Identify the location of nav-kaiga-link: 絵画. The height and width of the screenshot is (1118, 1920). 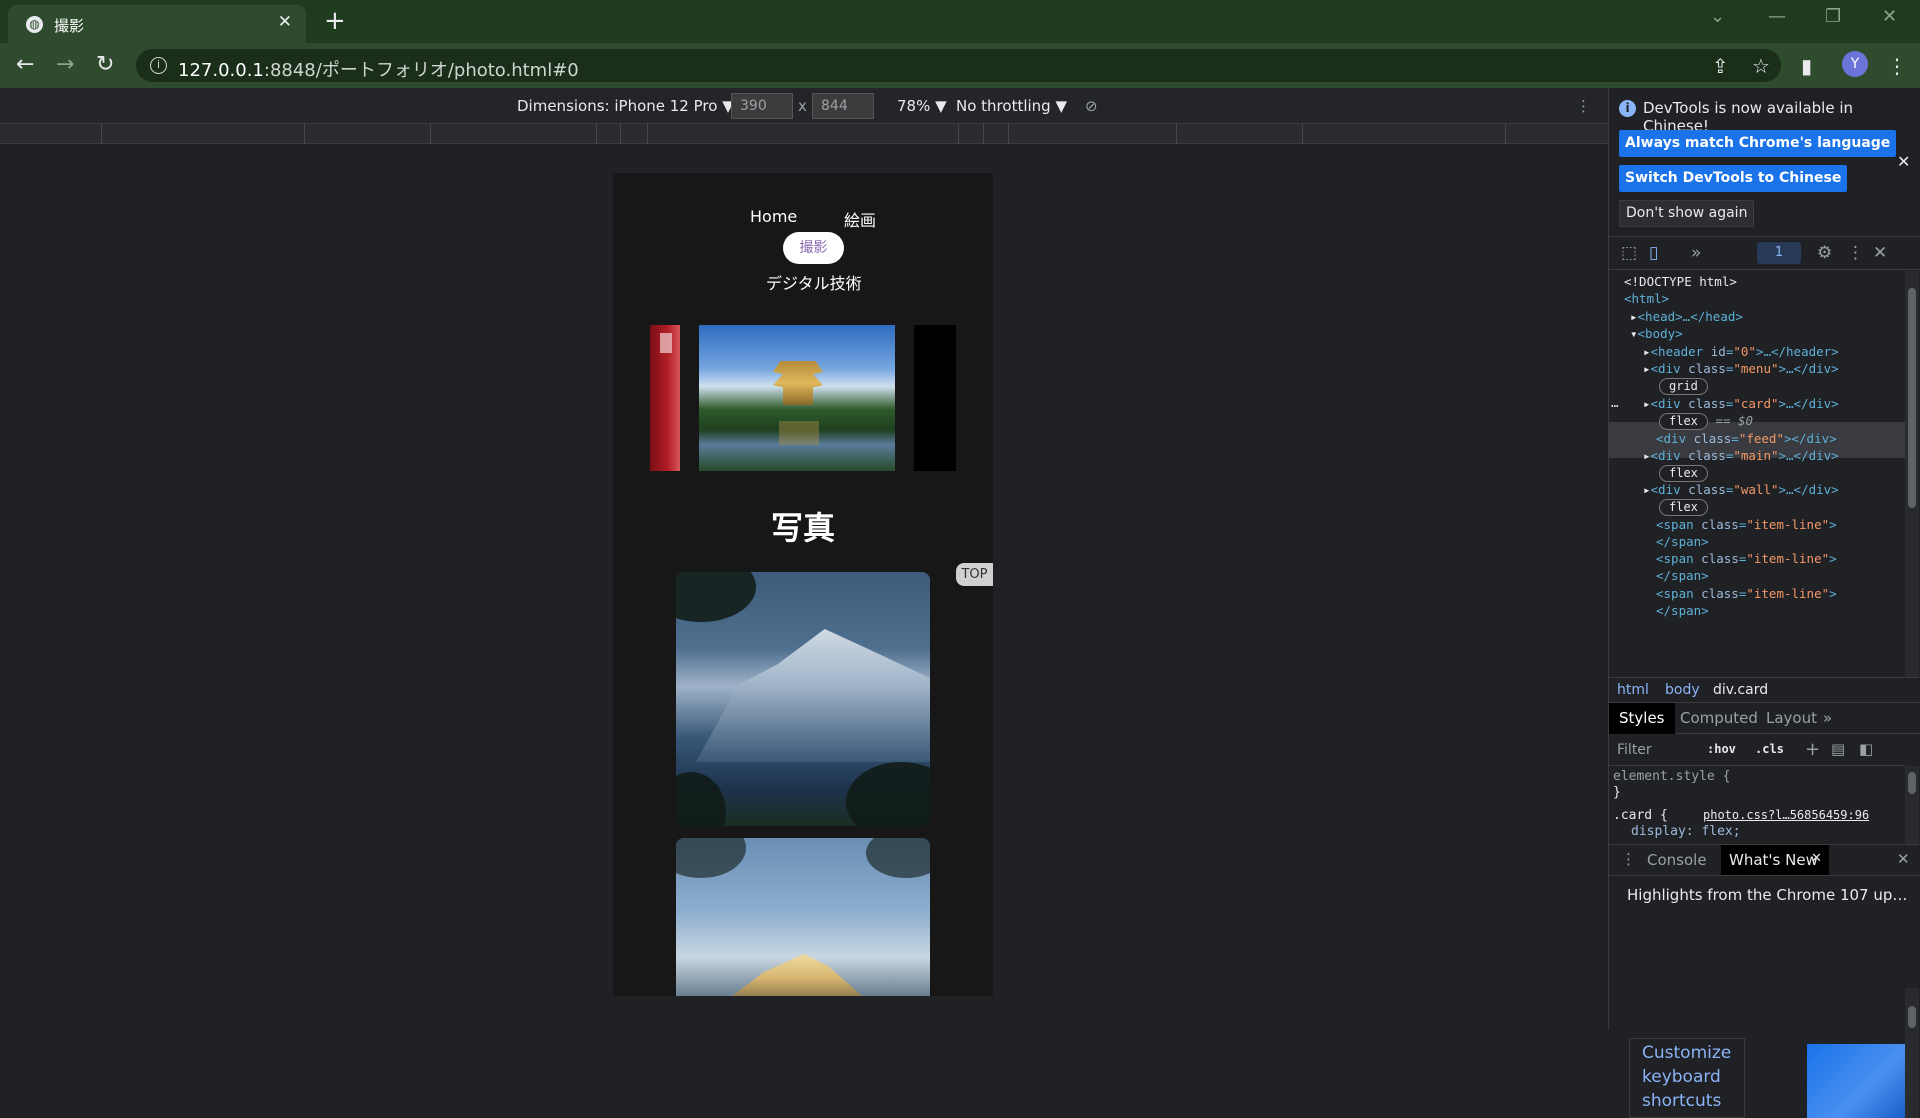
(860, 219).